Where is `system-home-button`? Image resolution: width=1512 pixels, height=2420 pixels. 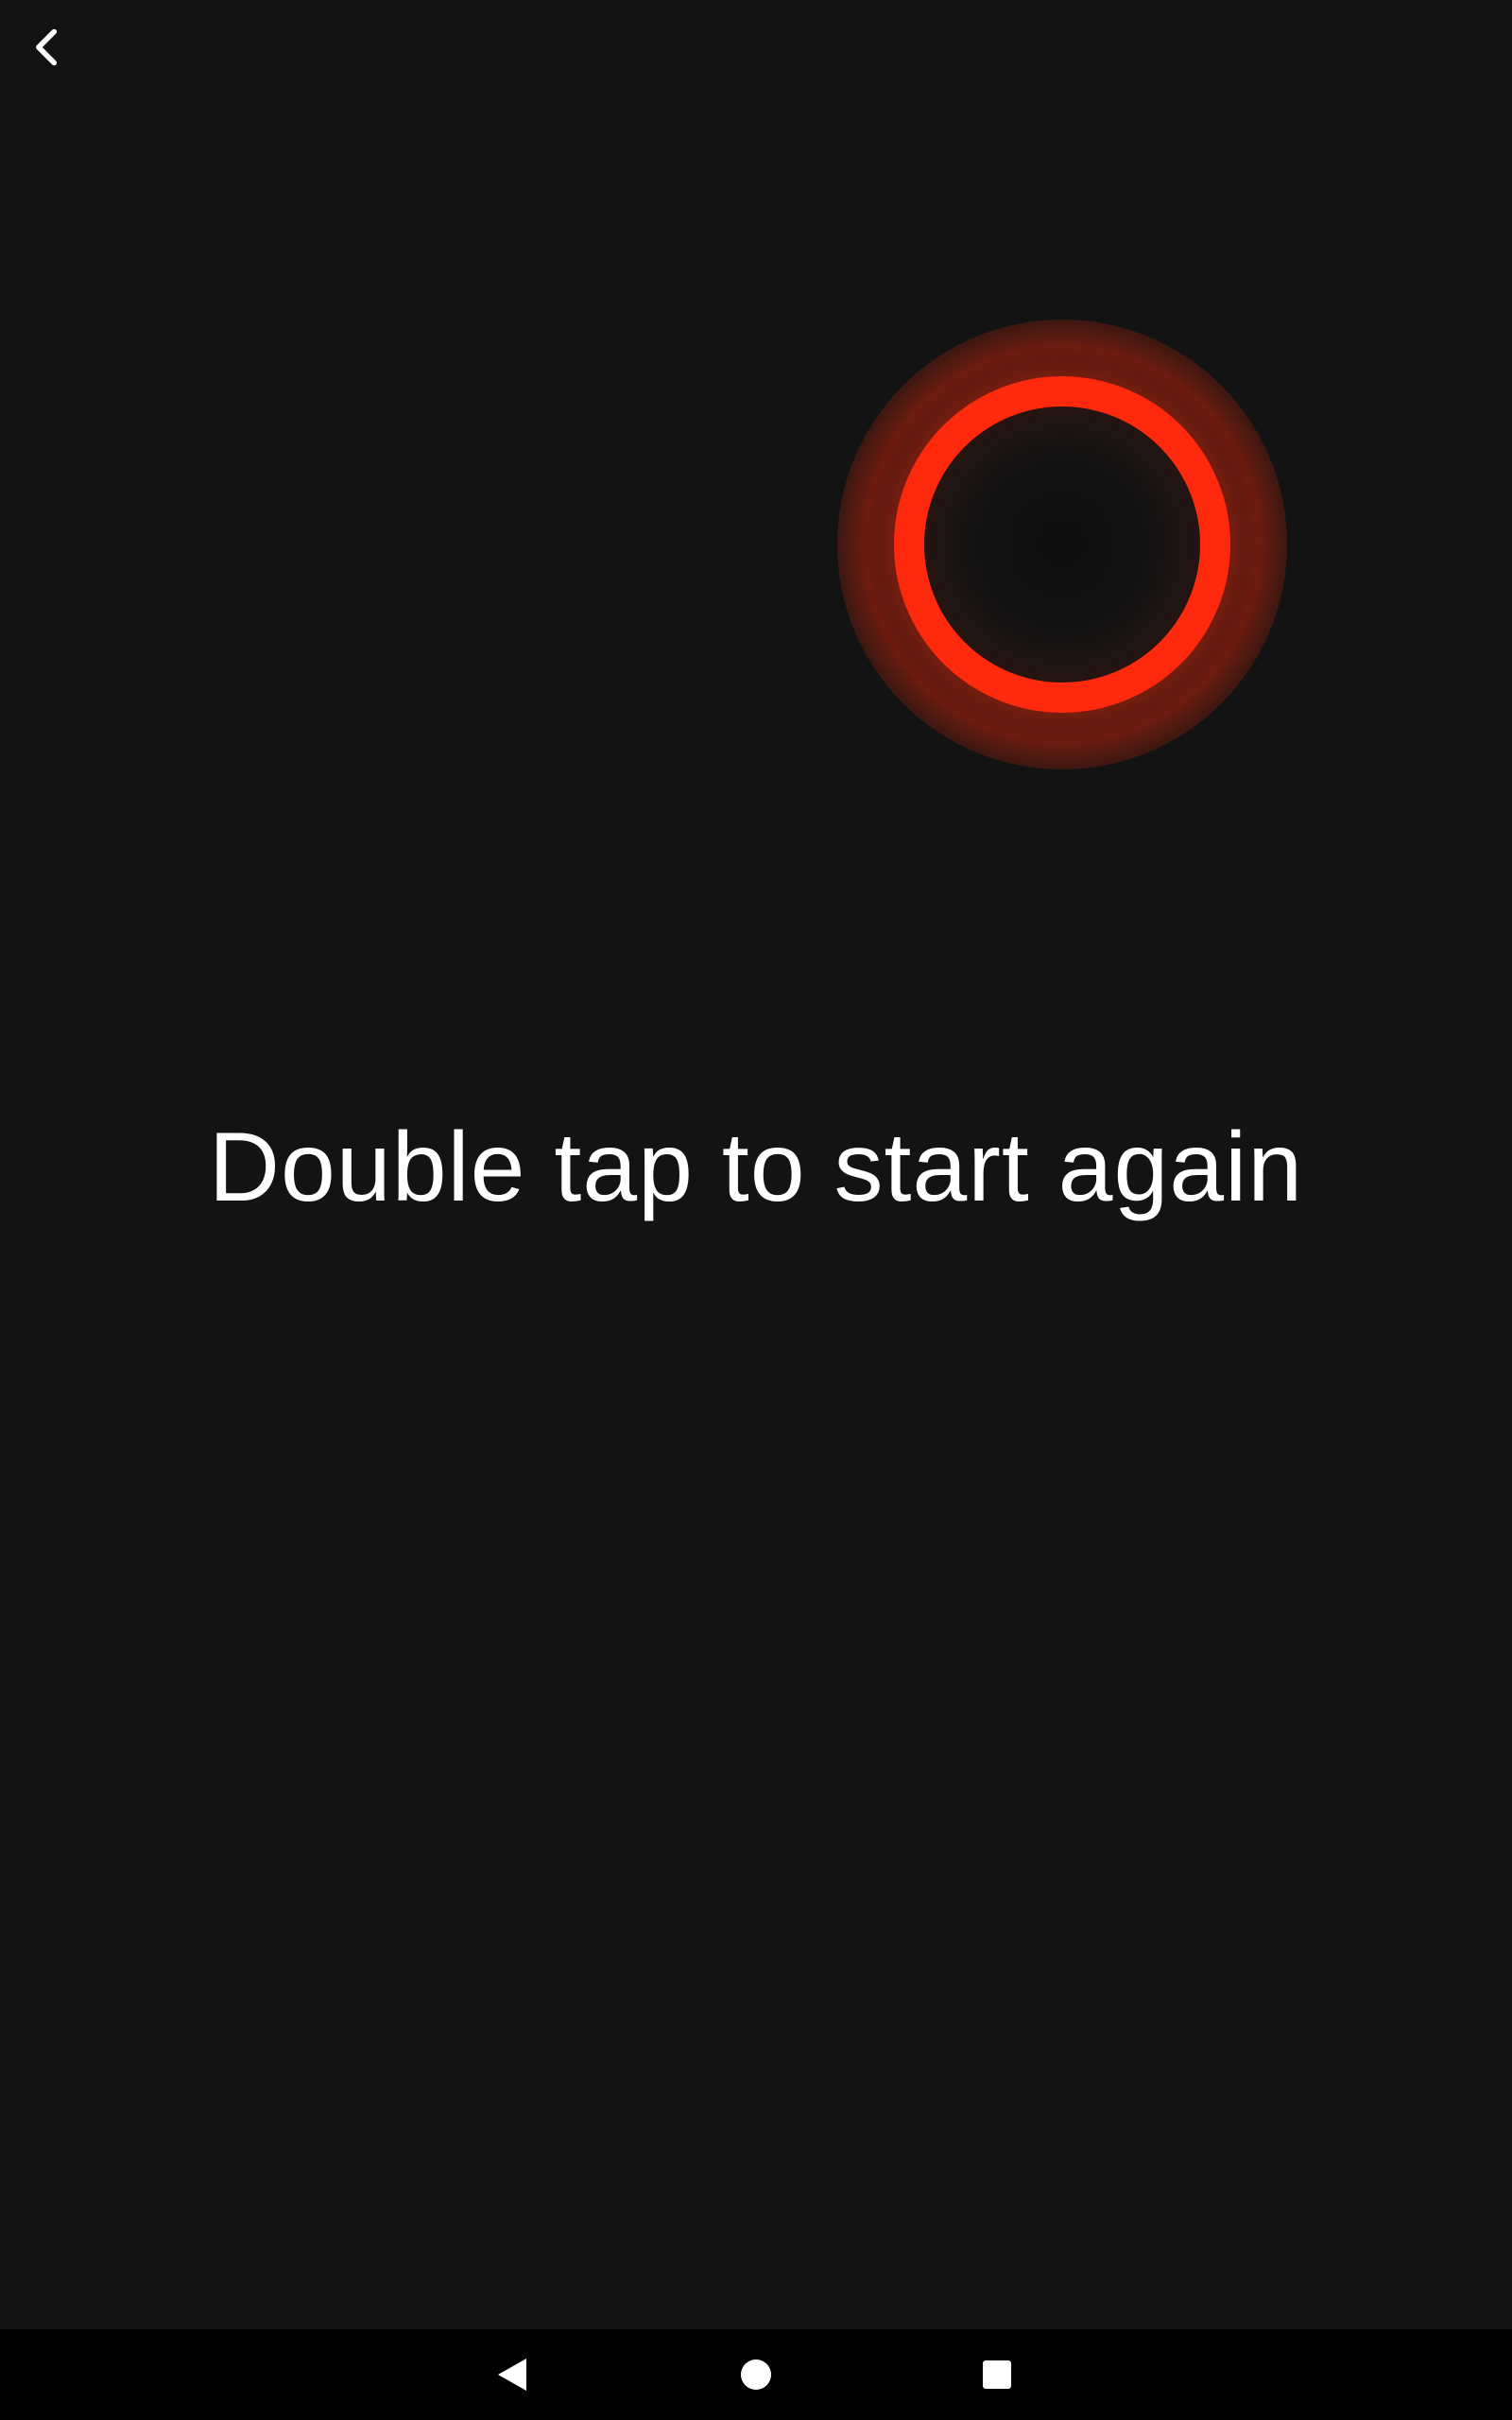
system-home-button is located at coordinates (756, 2374).